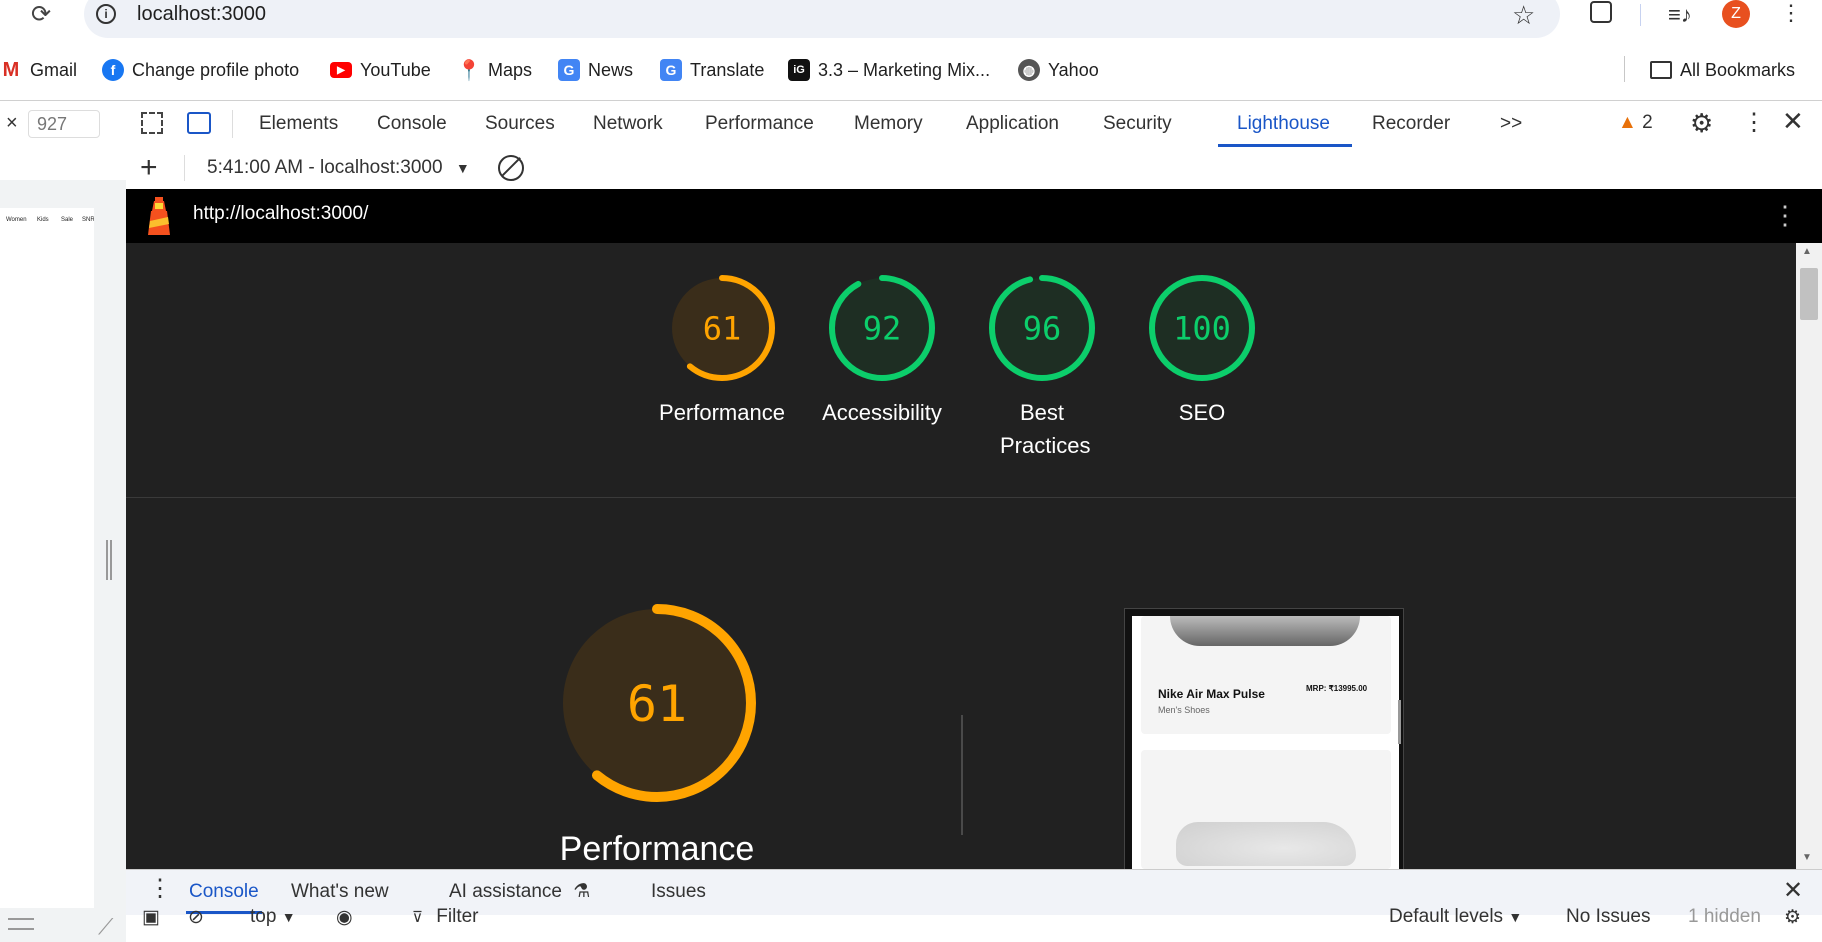 The width and height of the screenshot is (1822, 942). What do you see at coordinates (63, 194) in the screenshot?
I see `device-toolbar` at bounding box center [63, 194].